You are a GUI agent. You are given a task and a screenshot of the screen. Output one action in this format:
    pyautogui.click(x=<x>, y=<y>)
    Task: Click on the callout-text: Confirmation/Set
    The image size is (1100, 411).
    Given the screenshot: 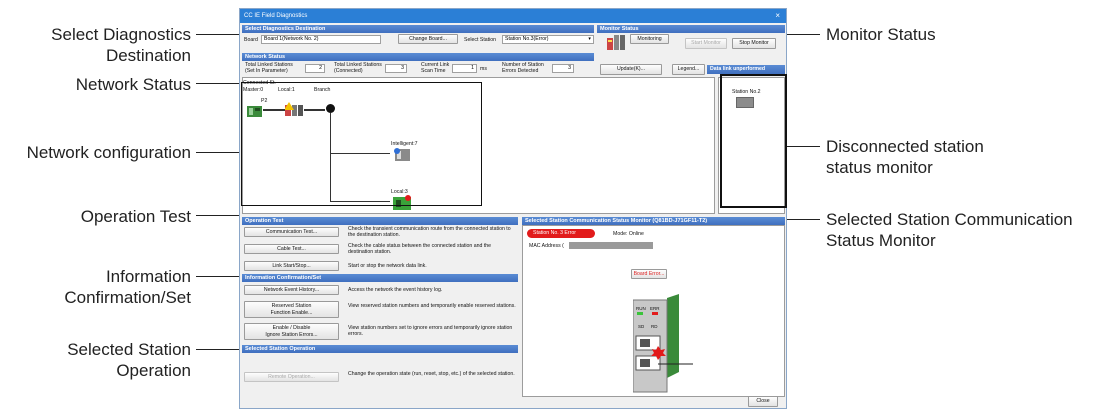 What is the action you would take?
    pyautogui.click(x=127, y=297)
    